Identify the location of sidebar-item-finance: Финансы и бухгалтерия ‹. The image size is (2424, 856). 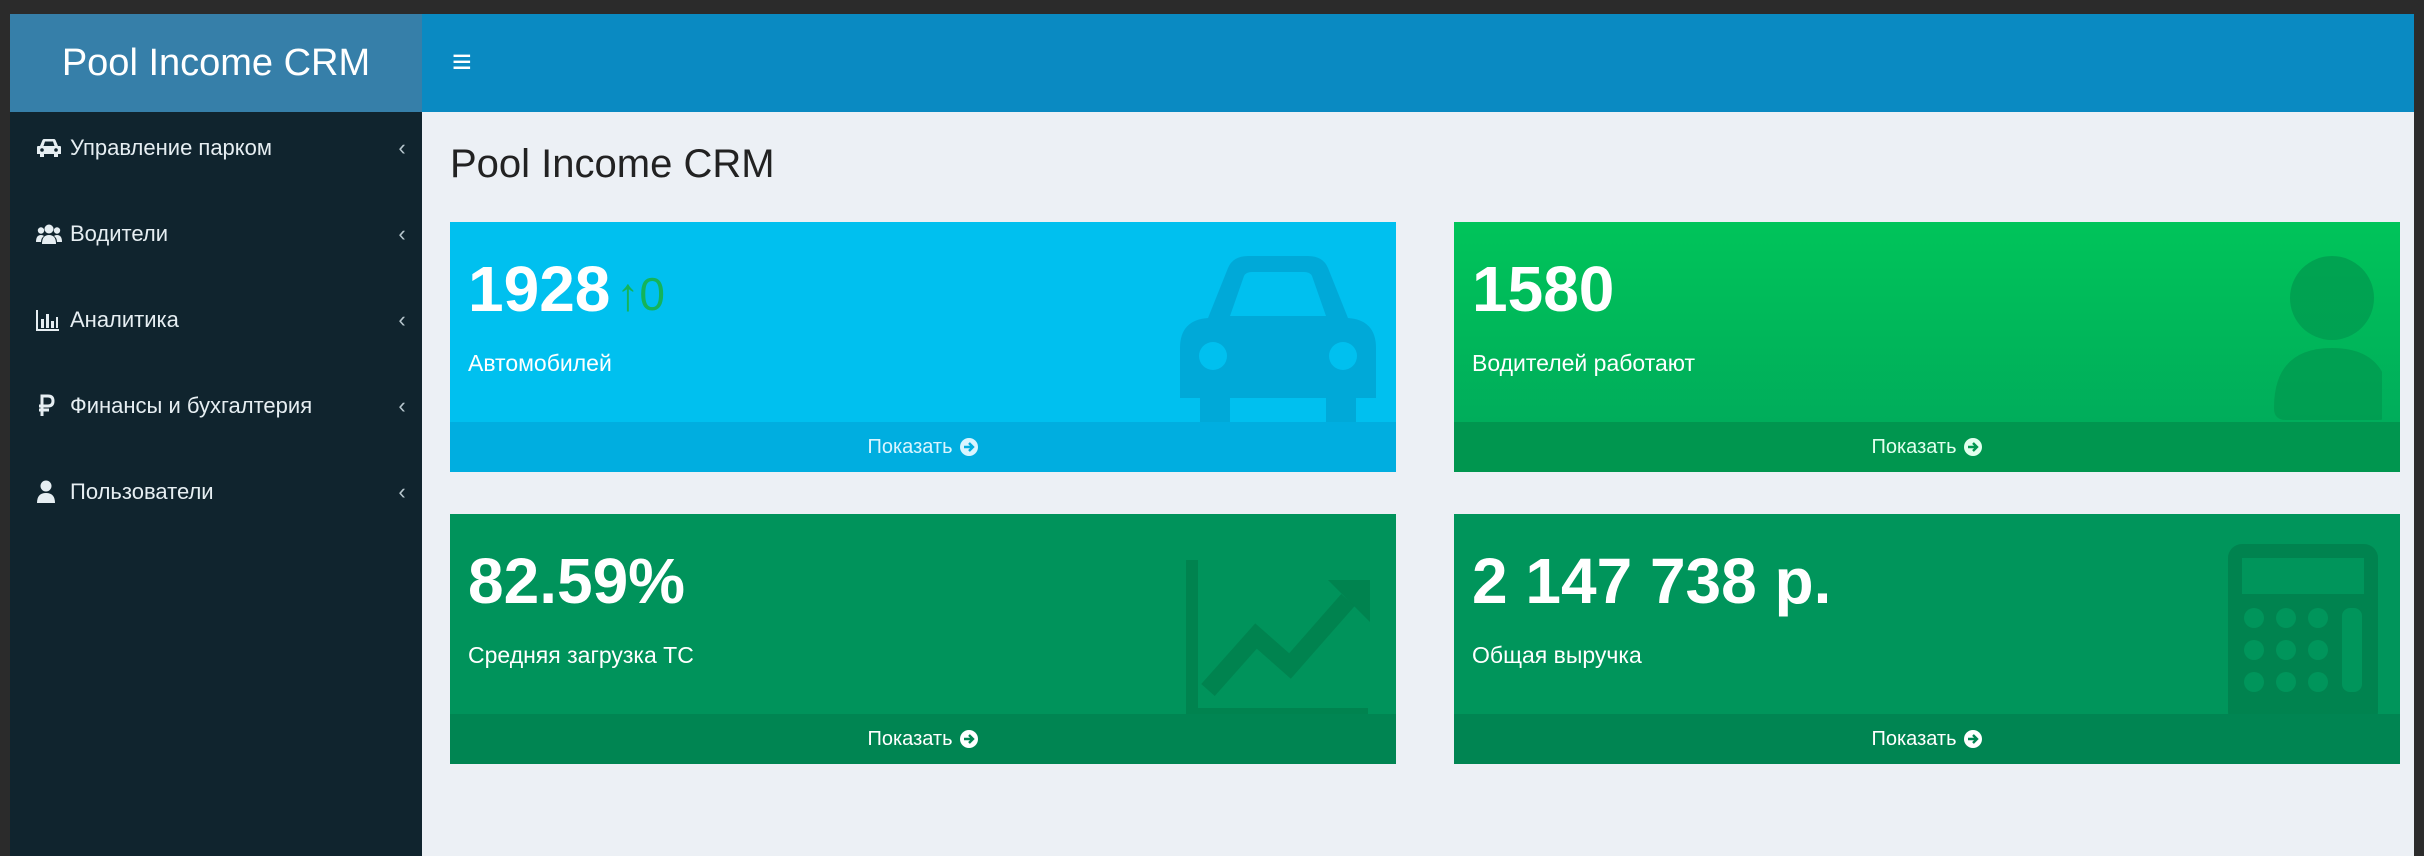
(216, 406).